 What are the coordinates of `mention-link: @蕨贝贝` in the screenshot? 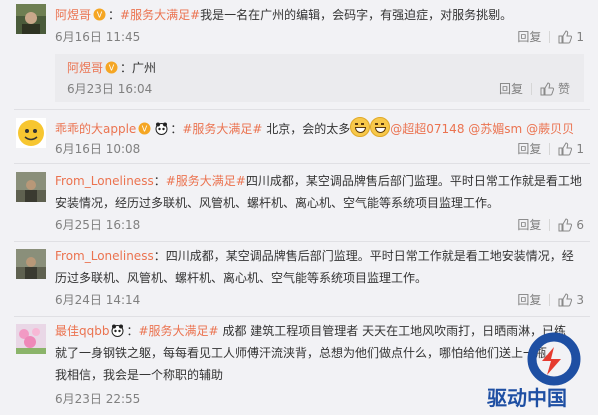 It's located at (550, 129).